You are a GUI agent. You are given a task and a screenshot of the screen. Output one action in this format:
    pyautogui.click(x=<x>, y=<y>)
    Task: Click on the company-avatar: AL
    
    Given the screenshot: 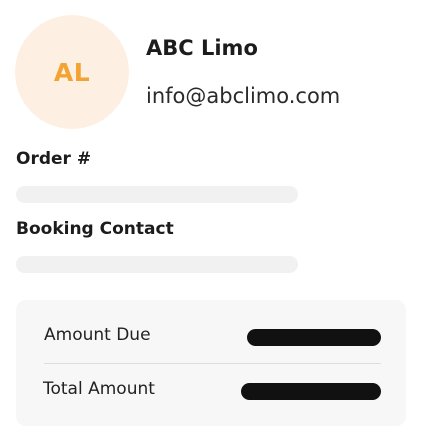 What is the action you would take?
    pyautogui.click(x=72, y=72)
    